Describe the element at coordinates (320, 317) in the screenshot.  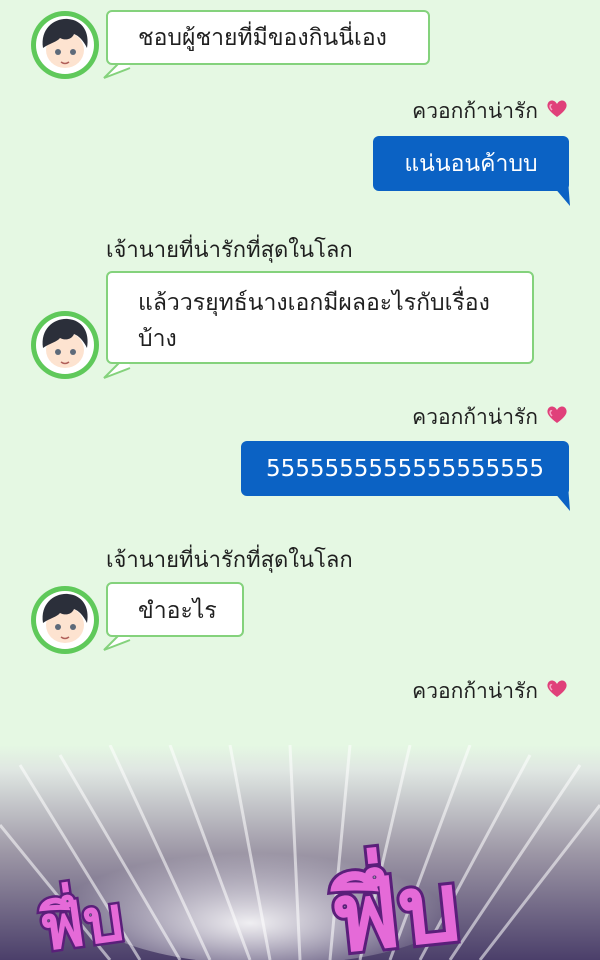
I see `message-bubble: แล้ววรยุทธ์นางเอกมีผลอะไรกับเรื่อง บ้าง` at that location.